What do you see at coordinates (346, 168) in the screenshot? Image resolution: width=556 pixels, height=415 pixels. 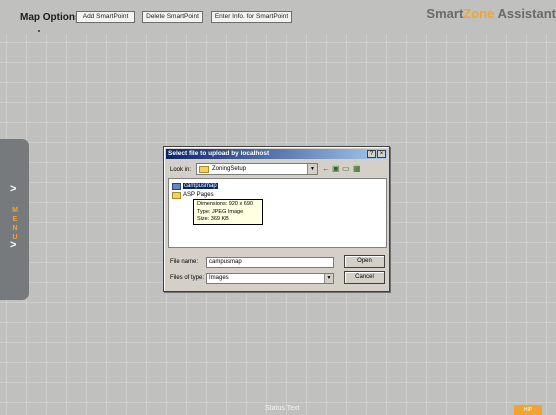 I see `new-folder-icon: ▭` at bounding box center [346, 168].